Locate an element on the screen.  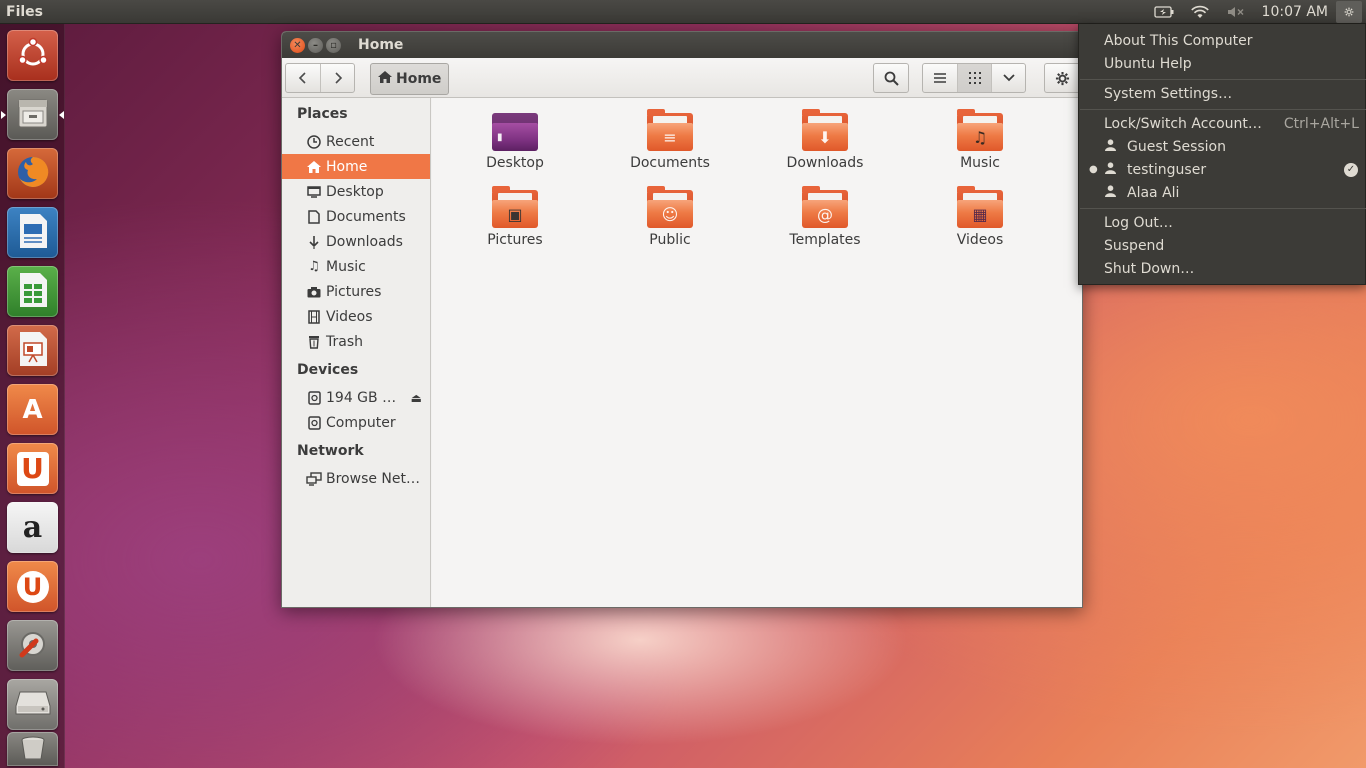
sidebar-item-volume: 194 GB … ⏏ is located at coordinates (356, 397).